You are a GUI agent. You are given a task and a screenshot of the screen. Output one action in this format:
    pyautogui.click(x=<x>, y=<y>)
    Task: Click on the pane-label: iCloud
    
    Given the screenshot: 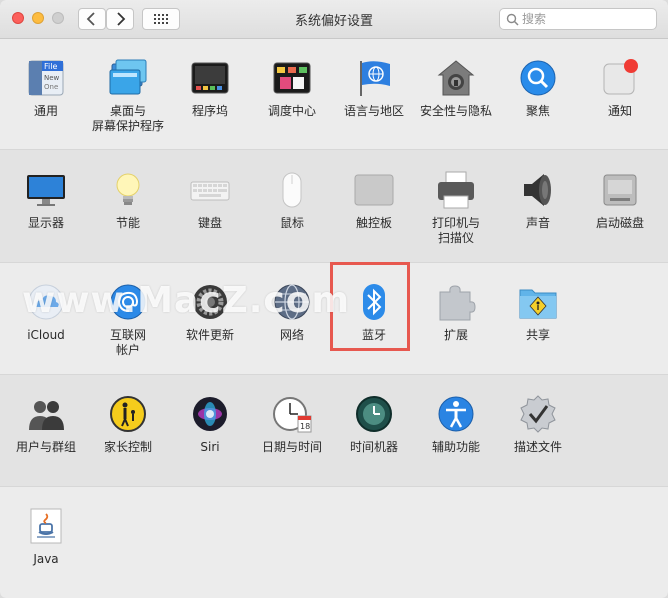 What is the action you would take?
    pyautogui.click(x=46, y=335)
    